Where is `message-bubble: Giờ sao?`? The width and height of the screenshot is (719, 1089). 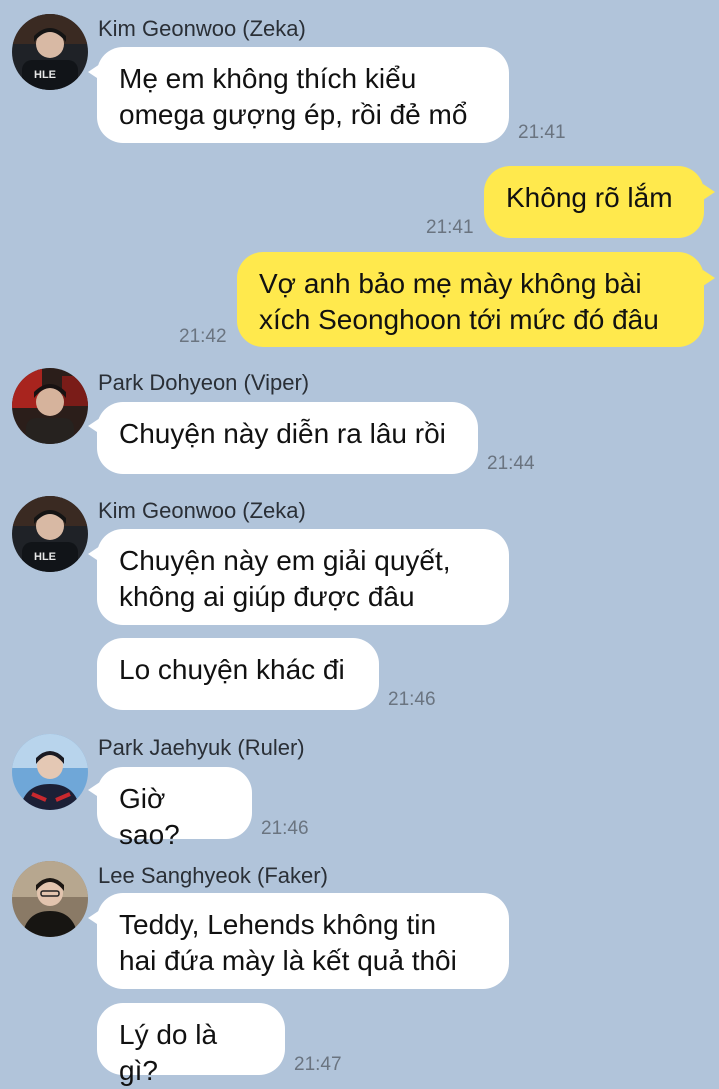 message-bubble: Giờ sao? is located at coordinates (174, 808).